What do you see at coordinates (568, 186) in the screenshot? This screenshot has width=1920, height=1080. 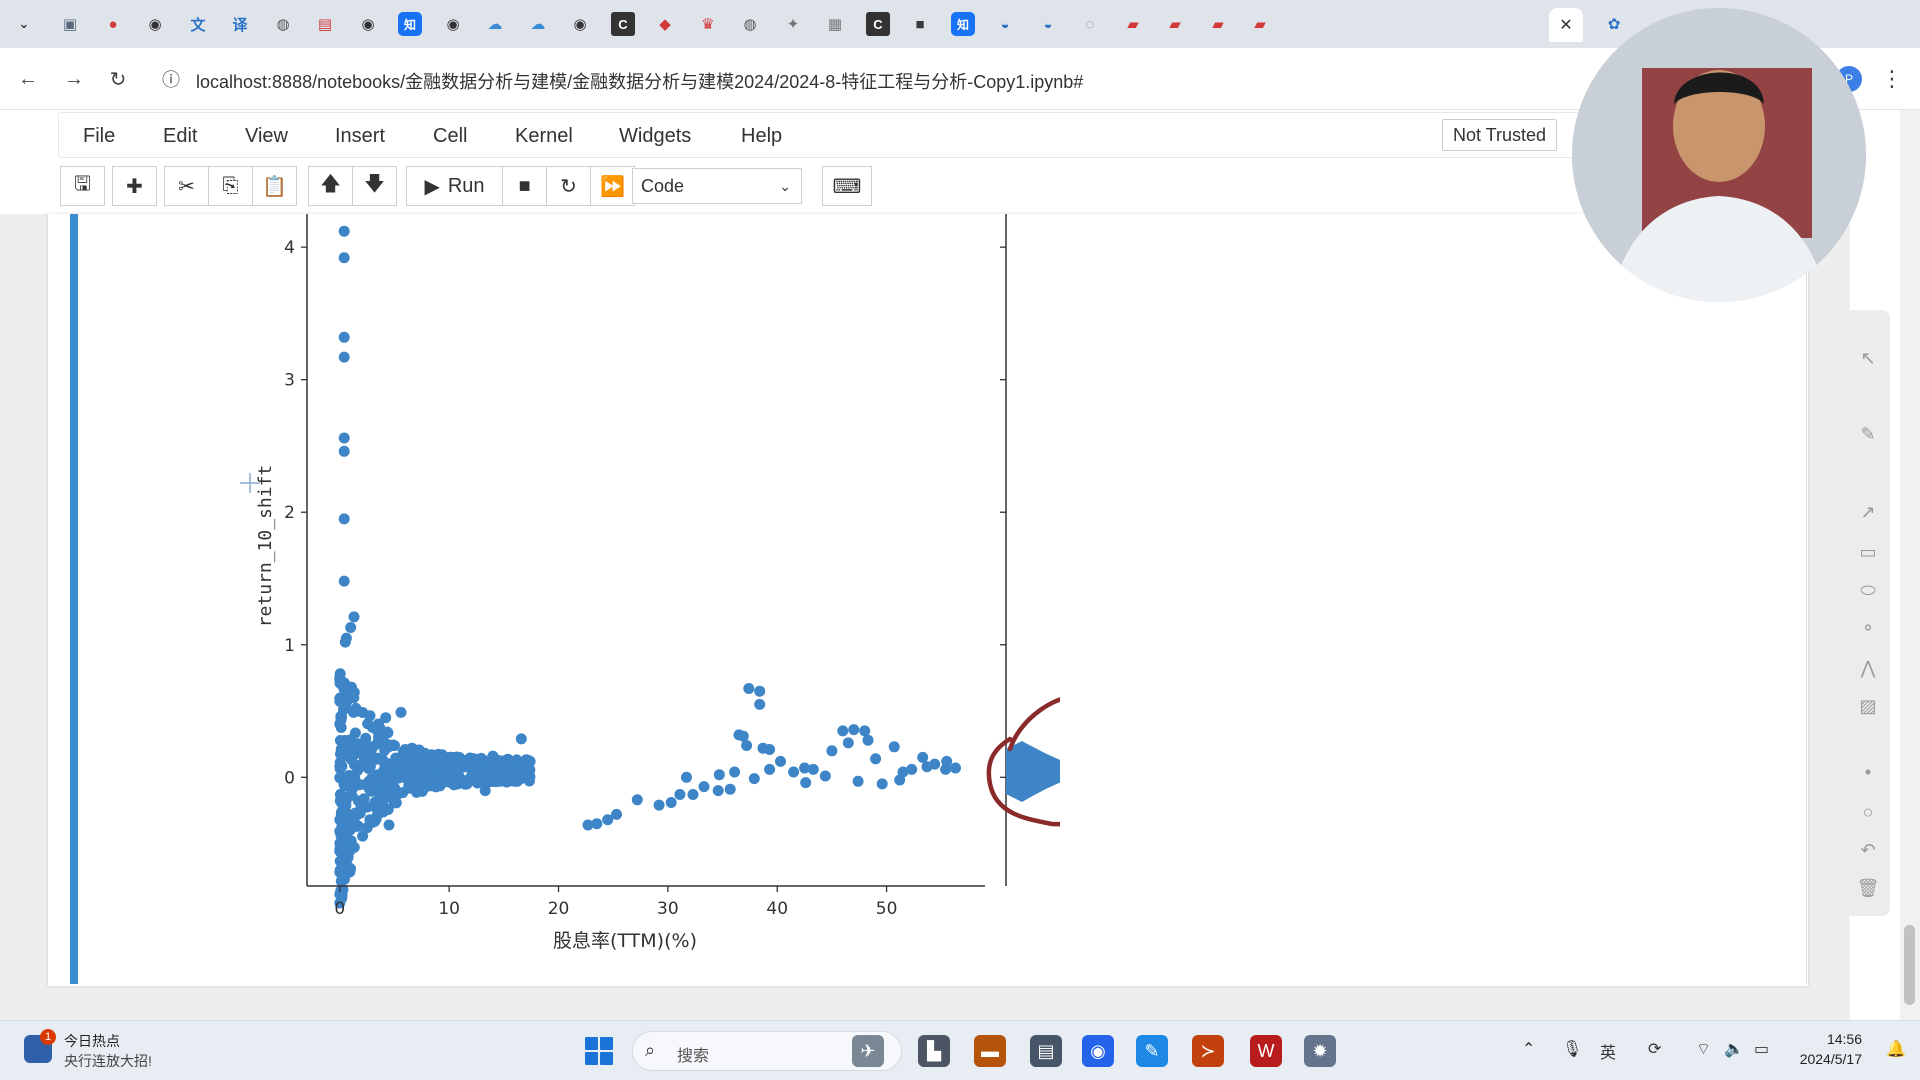 I see `restart-icon: ↻` at bounding box center [568, 186].